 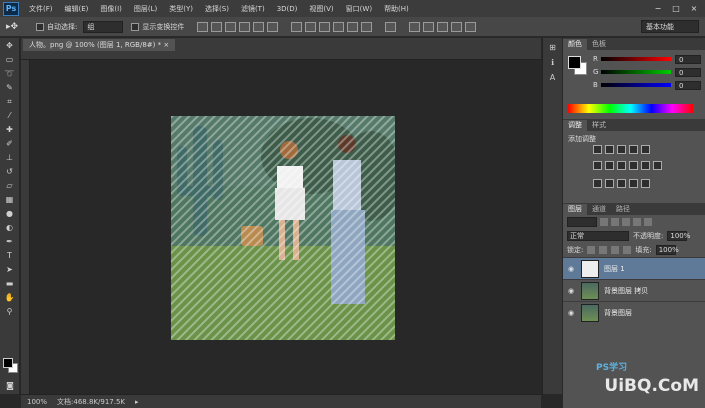 What do you see at coordinates (273, 26) in the screenshot?
I see `align-right-icon` at bounding box center [273, 26].